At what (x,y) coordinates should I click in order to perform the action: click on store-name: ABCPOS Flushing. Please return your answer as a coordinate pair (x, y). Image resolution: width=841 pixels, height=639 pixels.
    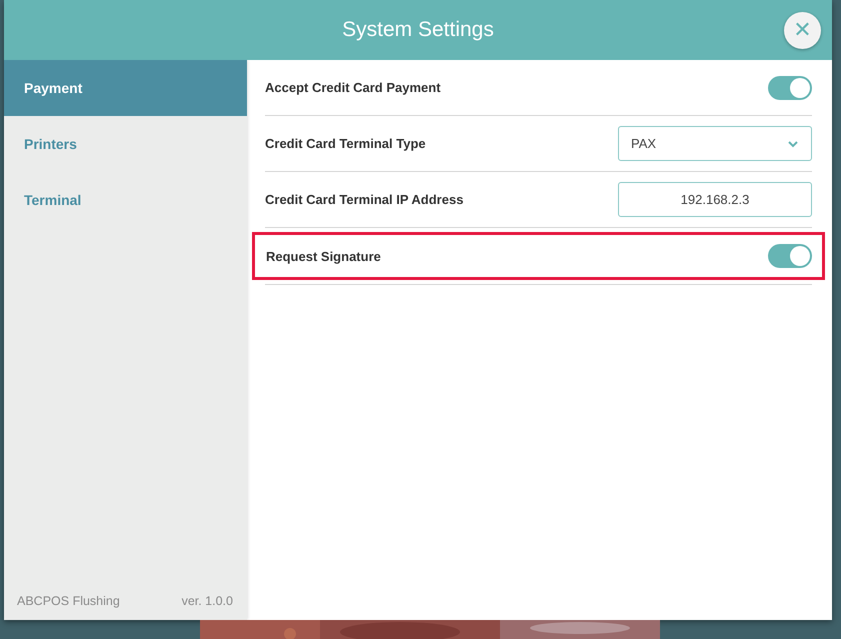
    Looking at the image, I should click on (68, 601).